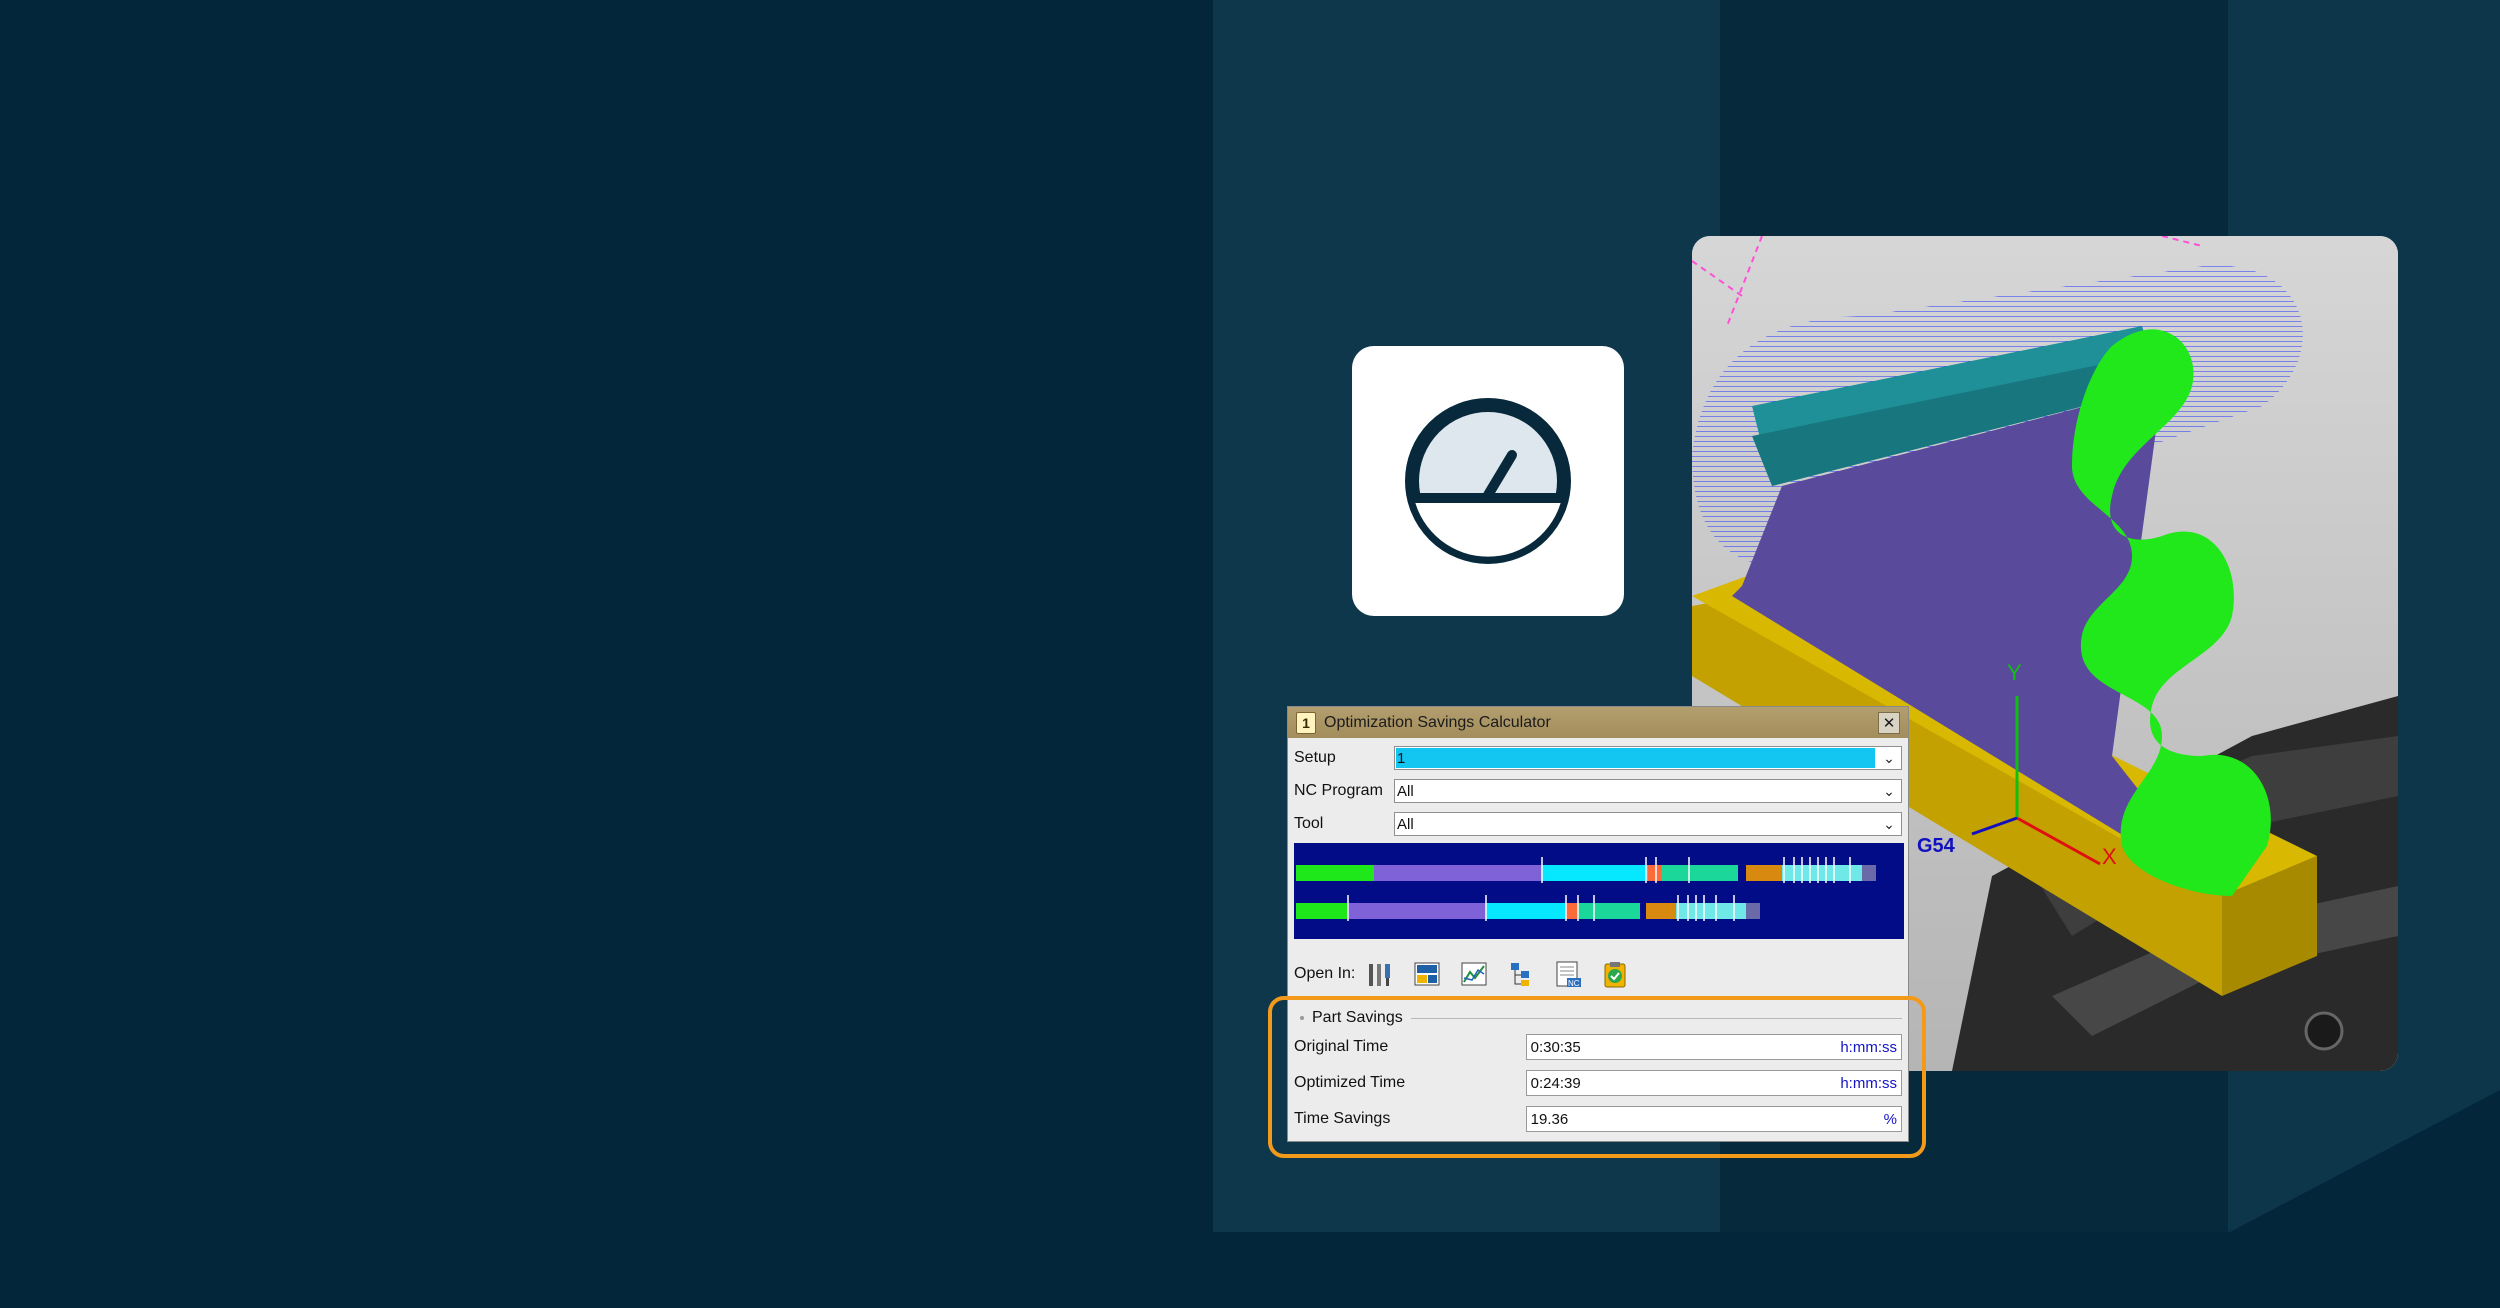  I want to click on open-in-toolbar: Open In: NC, so click(1470, 974).